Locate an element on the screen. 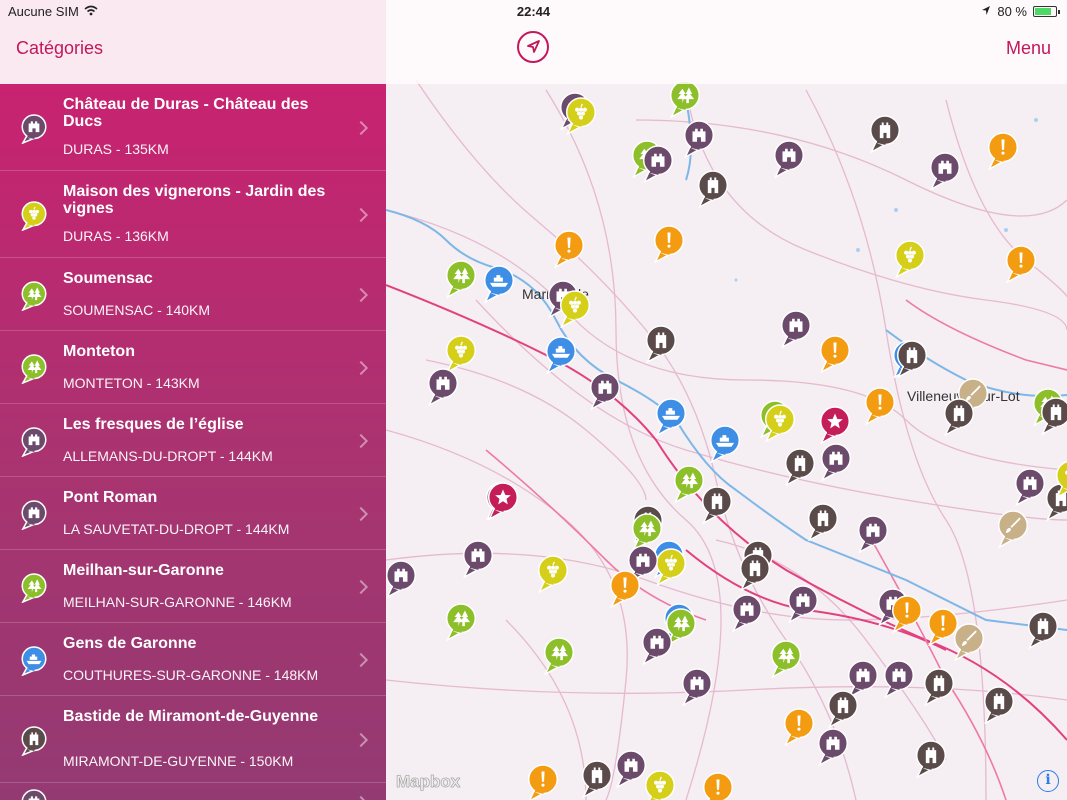 The height and width of the screenshot is (800, 1067). location-services-icon is located at coordinates (986, 11).